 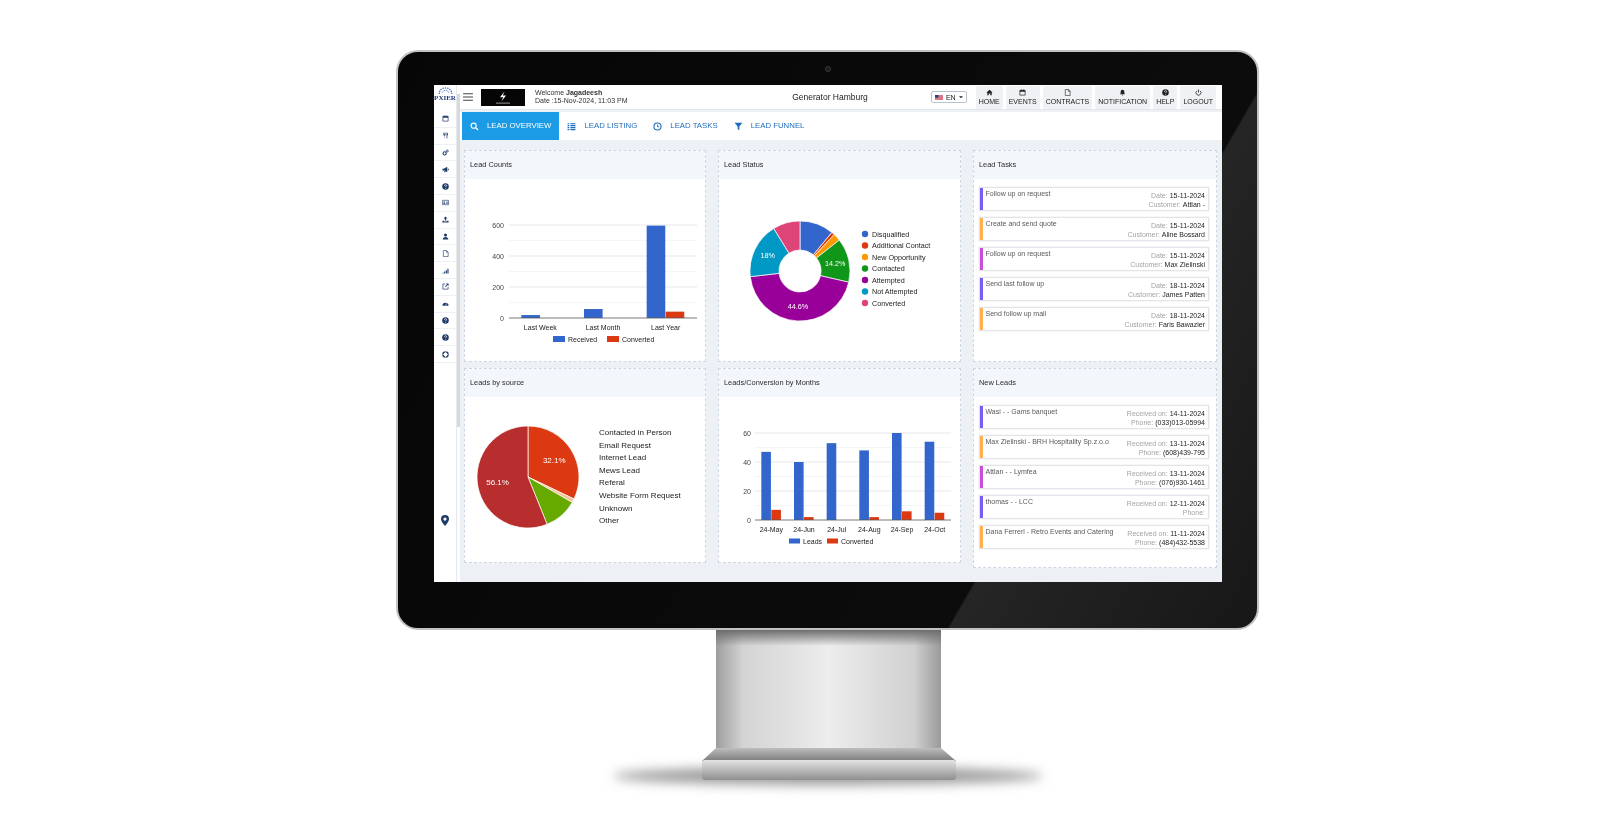 I want to click on data-label: 56.1%, so click(x=497, y=483).